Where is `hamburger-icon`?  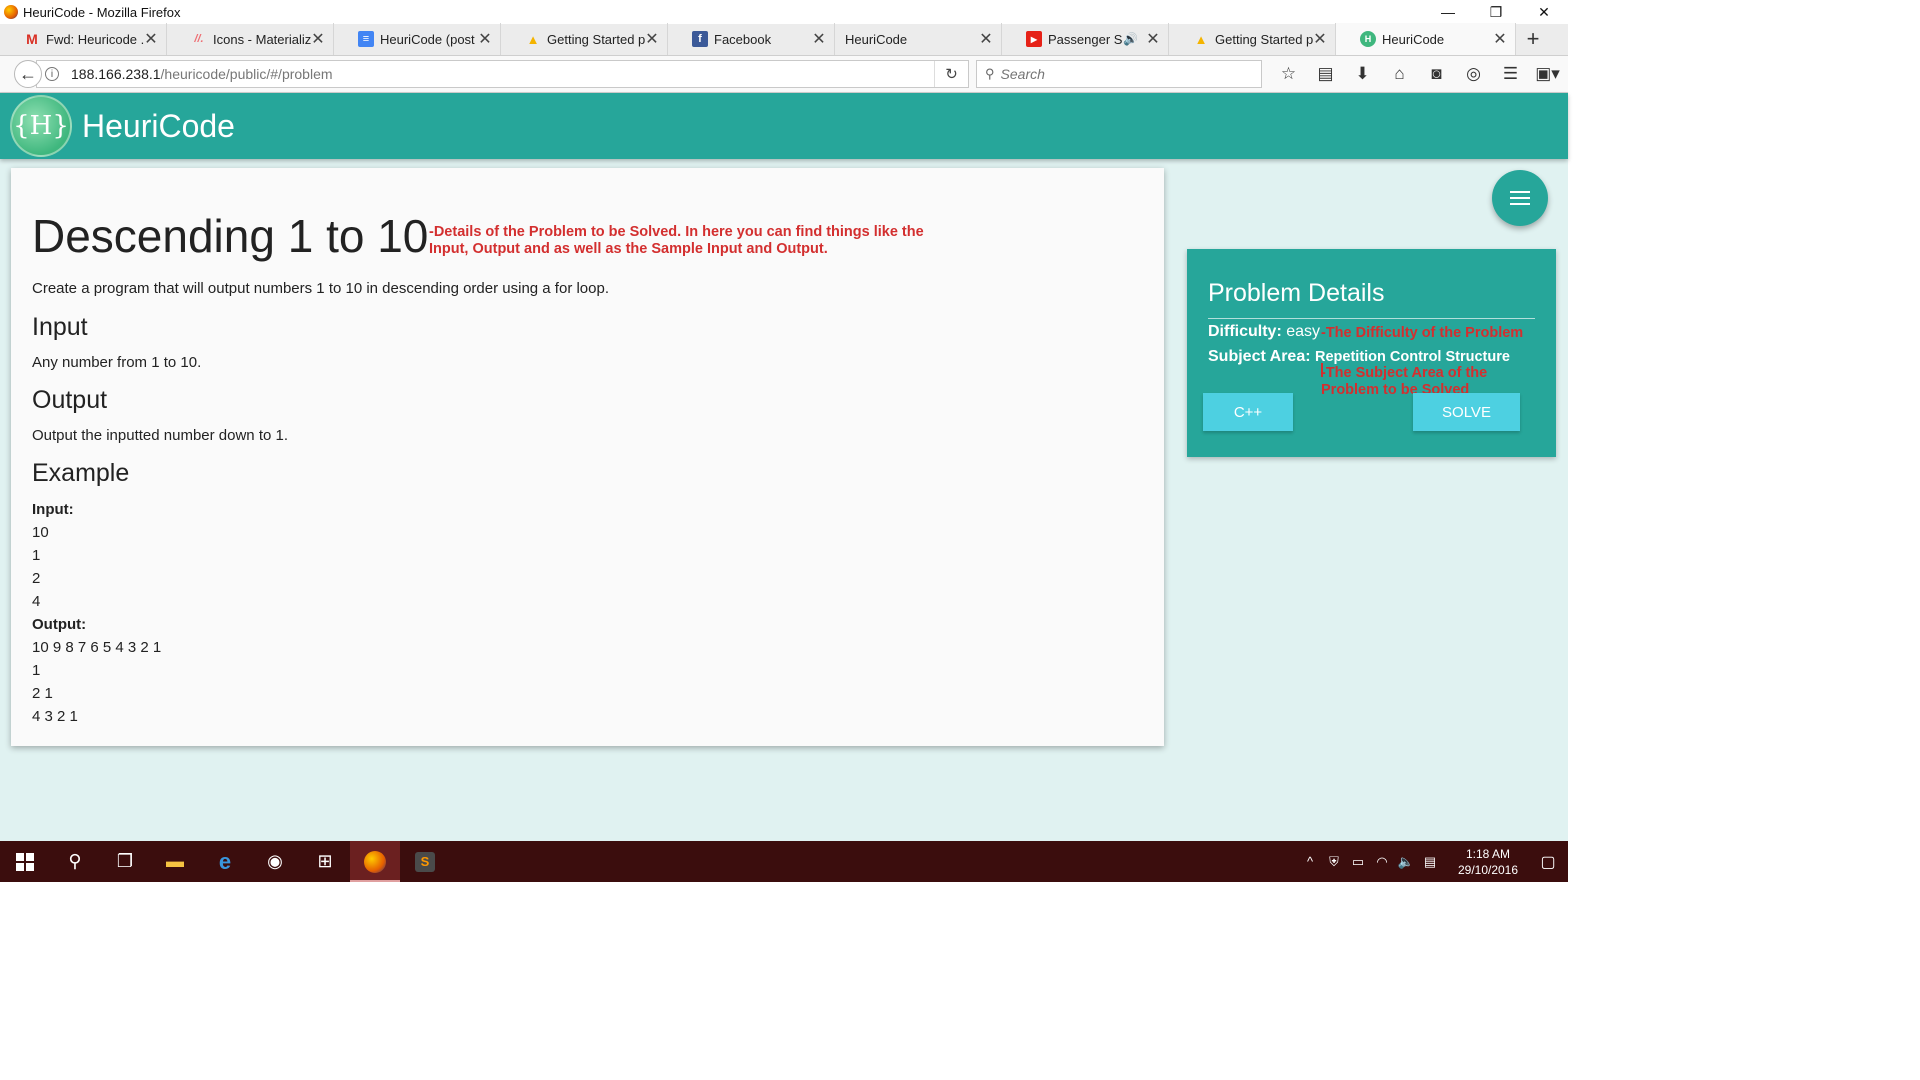
hamburger-icon is located at coordinates (1520, 198).